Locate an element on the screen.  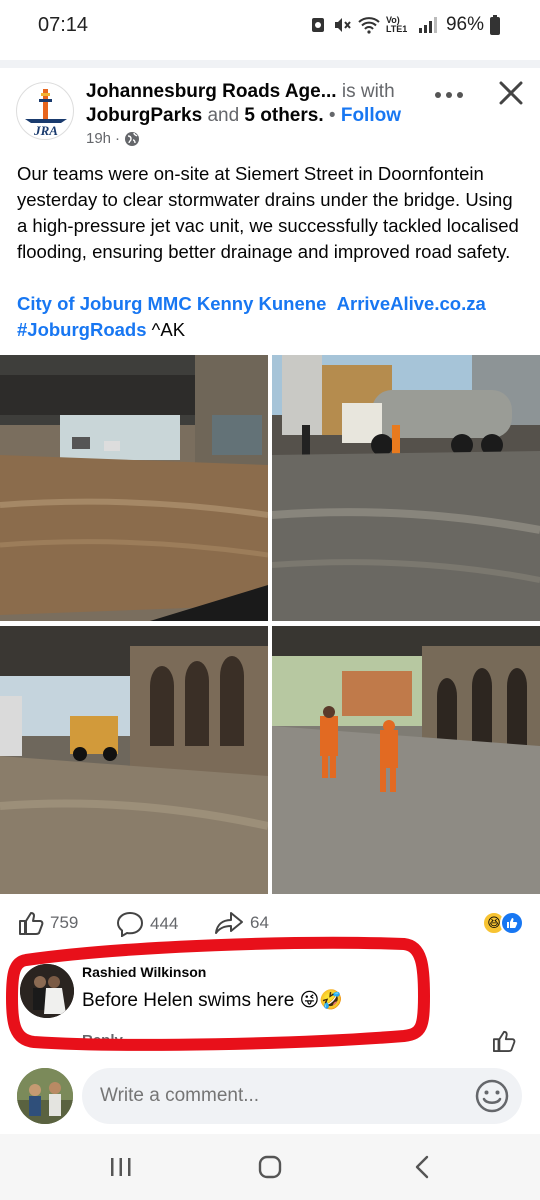
status-time: 07:14 is located at coordinates (63, 25).